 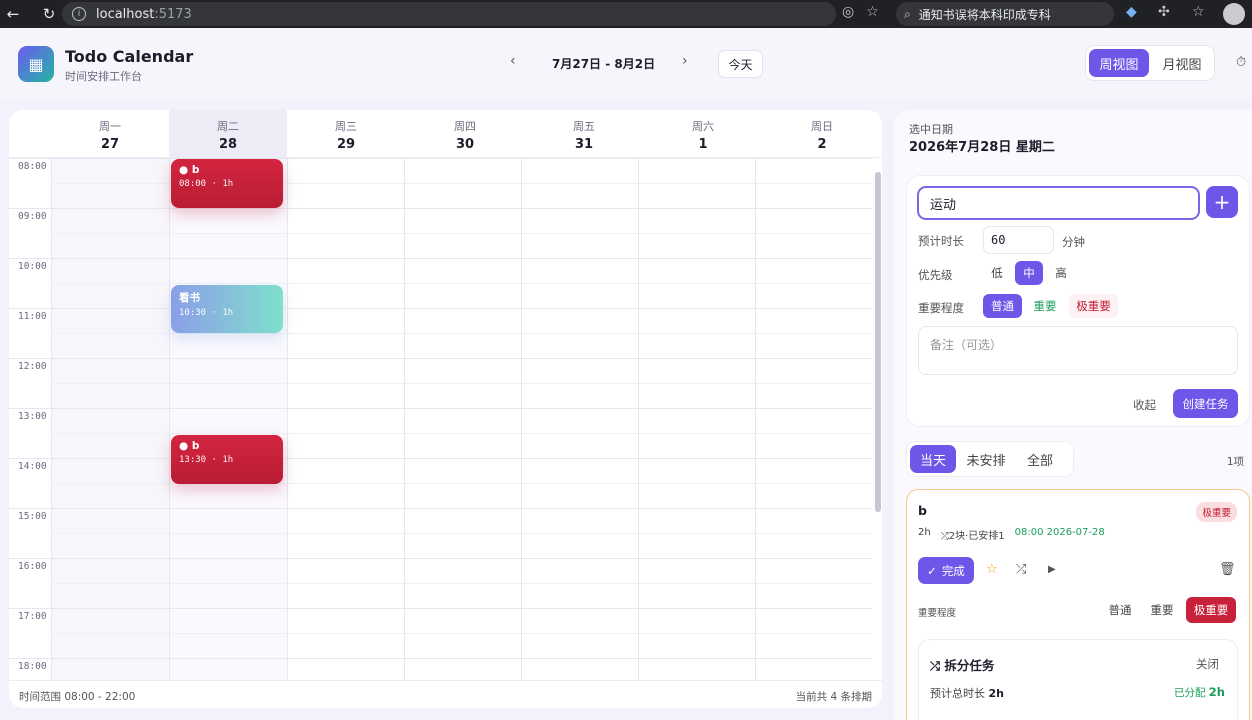 What do you see at coordinates (1211, 610) in the screenshot?
I see `task-importance-critical: 极重要` at bounding box center [1211, 610].